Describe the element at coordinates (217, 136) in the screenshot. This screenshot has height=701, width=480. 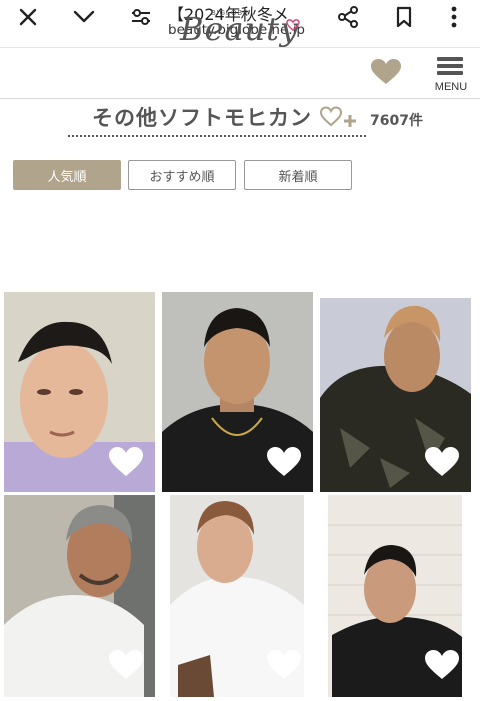
I see `title-underline` at that location.